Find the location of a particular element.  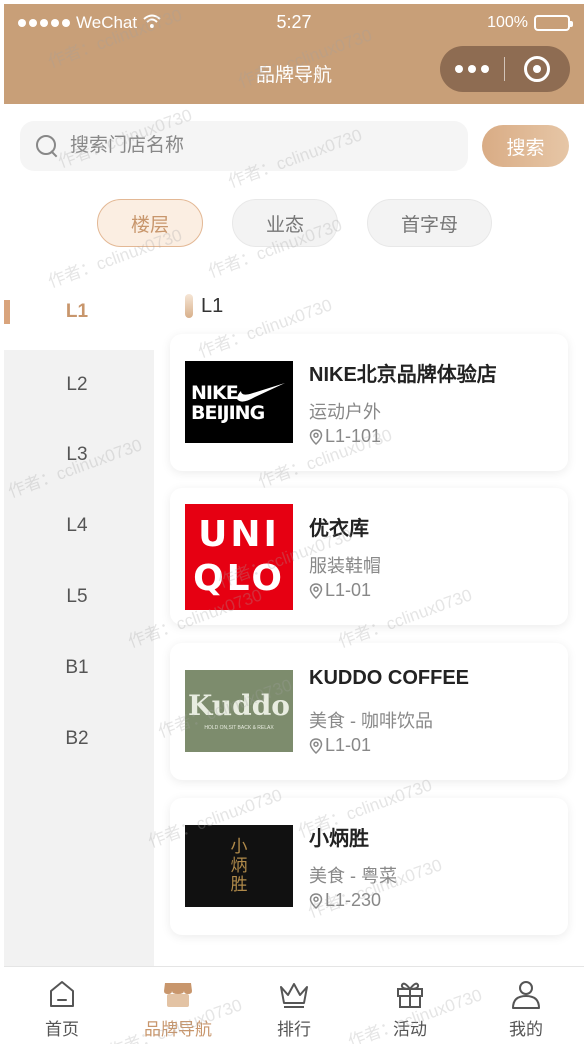

crown-icon is located at coordinates (294, 994).